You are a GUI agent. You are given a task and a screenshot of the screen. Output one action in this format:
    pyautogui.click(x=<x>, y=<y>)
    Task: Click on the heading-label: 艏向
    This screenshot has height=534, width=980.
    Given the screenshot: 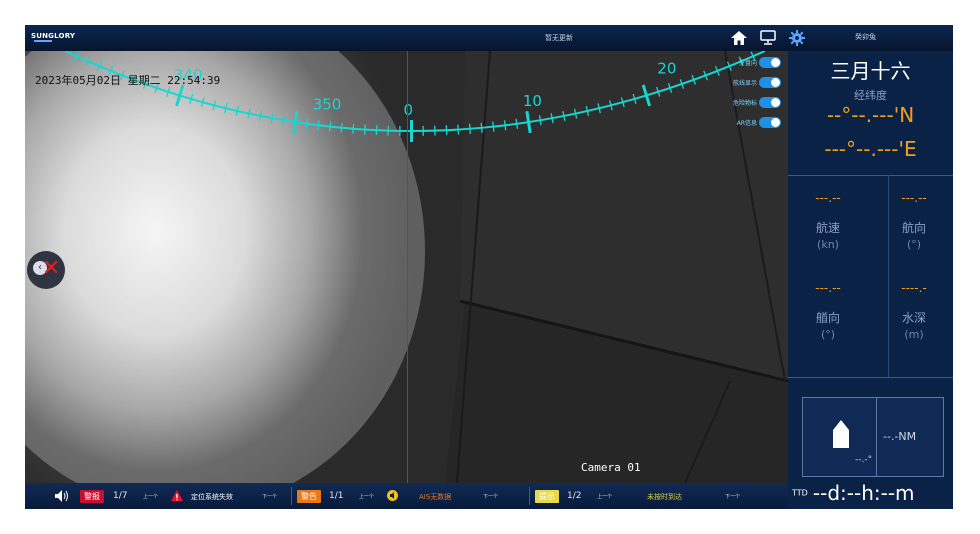 What is the action you would take?
    pyautogui.click(x=827, y=318)
    